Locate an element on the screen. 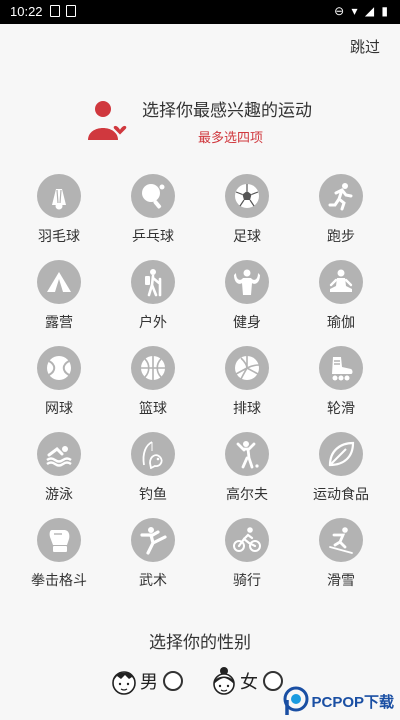 This screenshot has width=400, height=720. sport-label: 网球 is located at coordinates (59, 409).